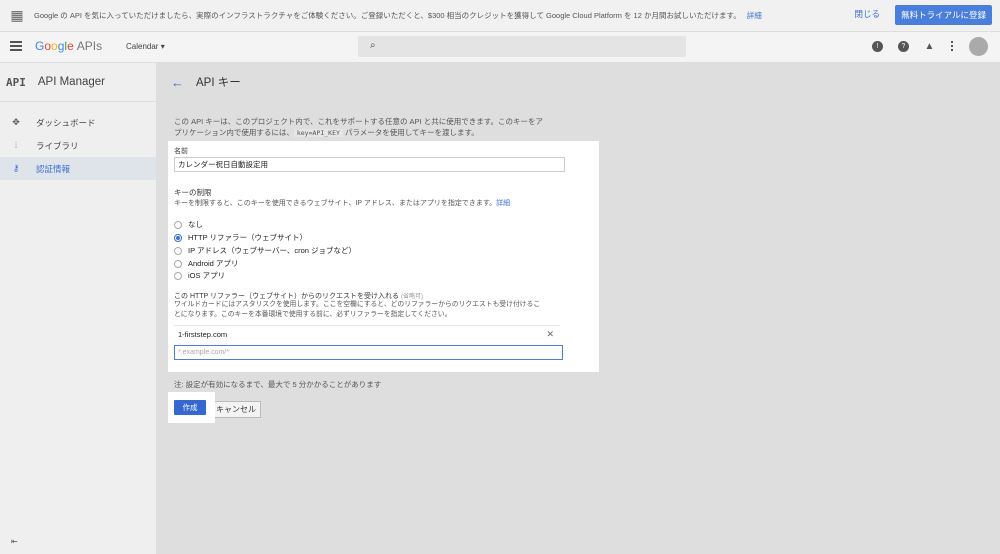 The image size is (1000, 554). What do you see at coordinates (550, 334) in the screenshot?
I see `remove-referrer-icon: ✕` at bounding box center [550, 334].